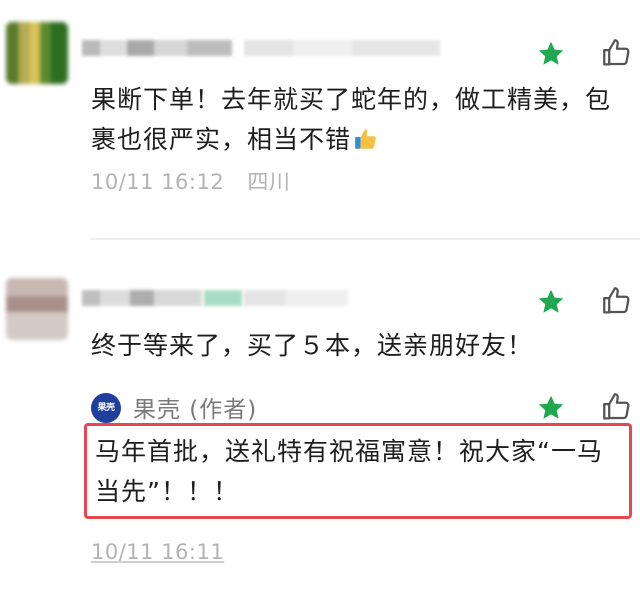 The height and width of the screenshot is (610, 640). I want to click on highlight-box: 马年首批，送礼特有祝福寓意！祝大家“一马 当先”！！！, so click(358, 471).